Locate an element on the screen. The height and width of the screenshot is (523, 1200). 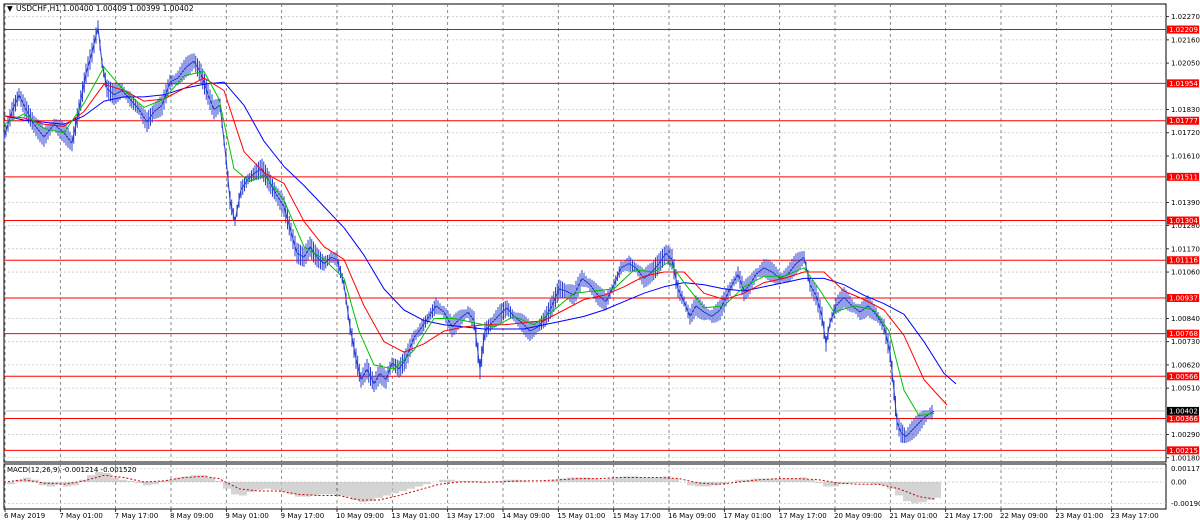
y-tick-label: 1.01390 is located at coordinates (1185, 203).